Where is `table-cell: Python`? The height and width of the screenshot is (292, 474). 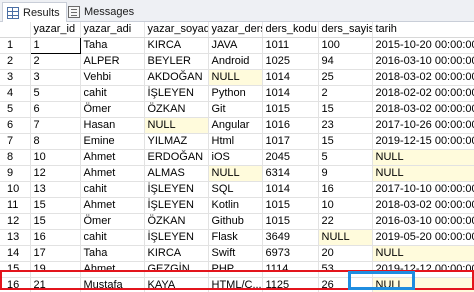
table-cell: Python is located at coordinates (235, 93).